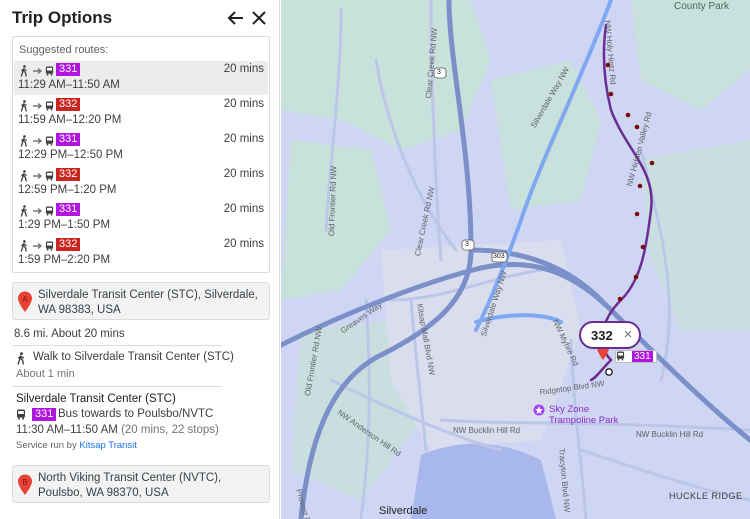 This screenshot has width=750, height=519. I want to click on routes-caption: Suggested routes:, so click(64, 50).